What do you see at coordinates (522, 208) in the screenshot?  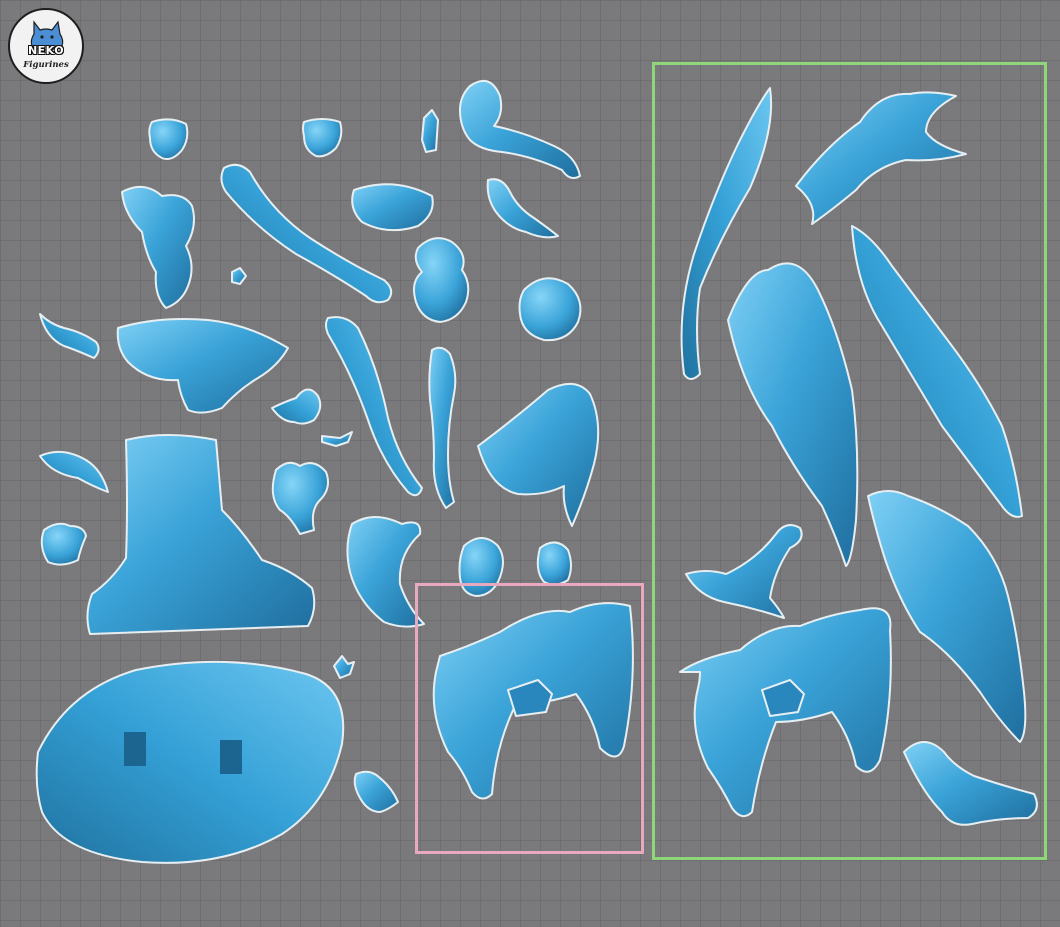 I see `small-figure-part` at bounding box center [522, 208].